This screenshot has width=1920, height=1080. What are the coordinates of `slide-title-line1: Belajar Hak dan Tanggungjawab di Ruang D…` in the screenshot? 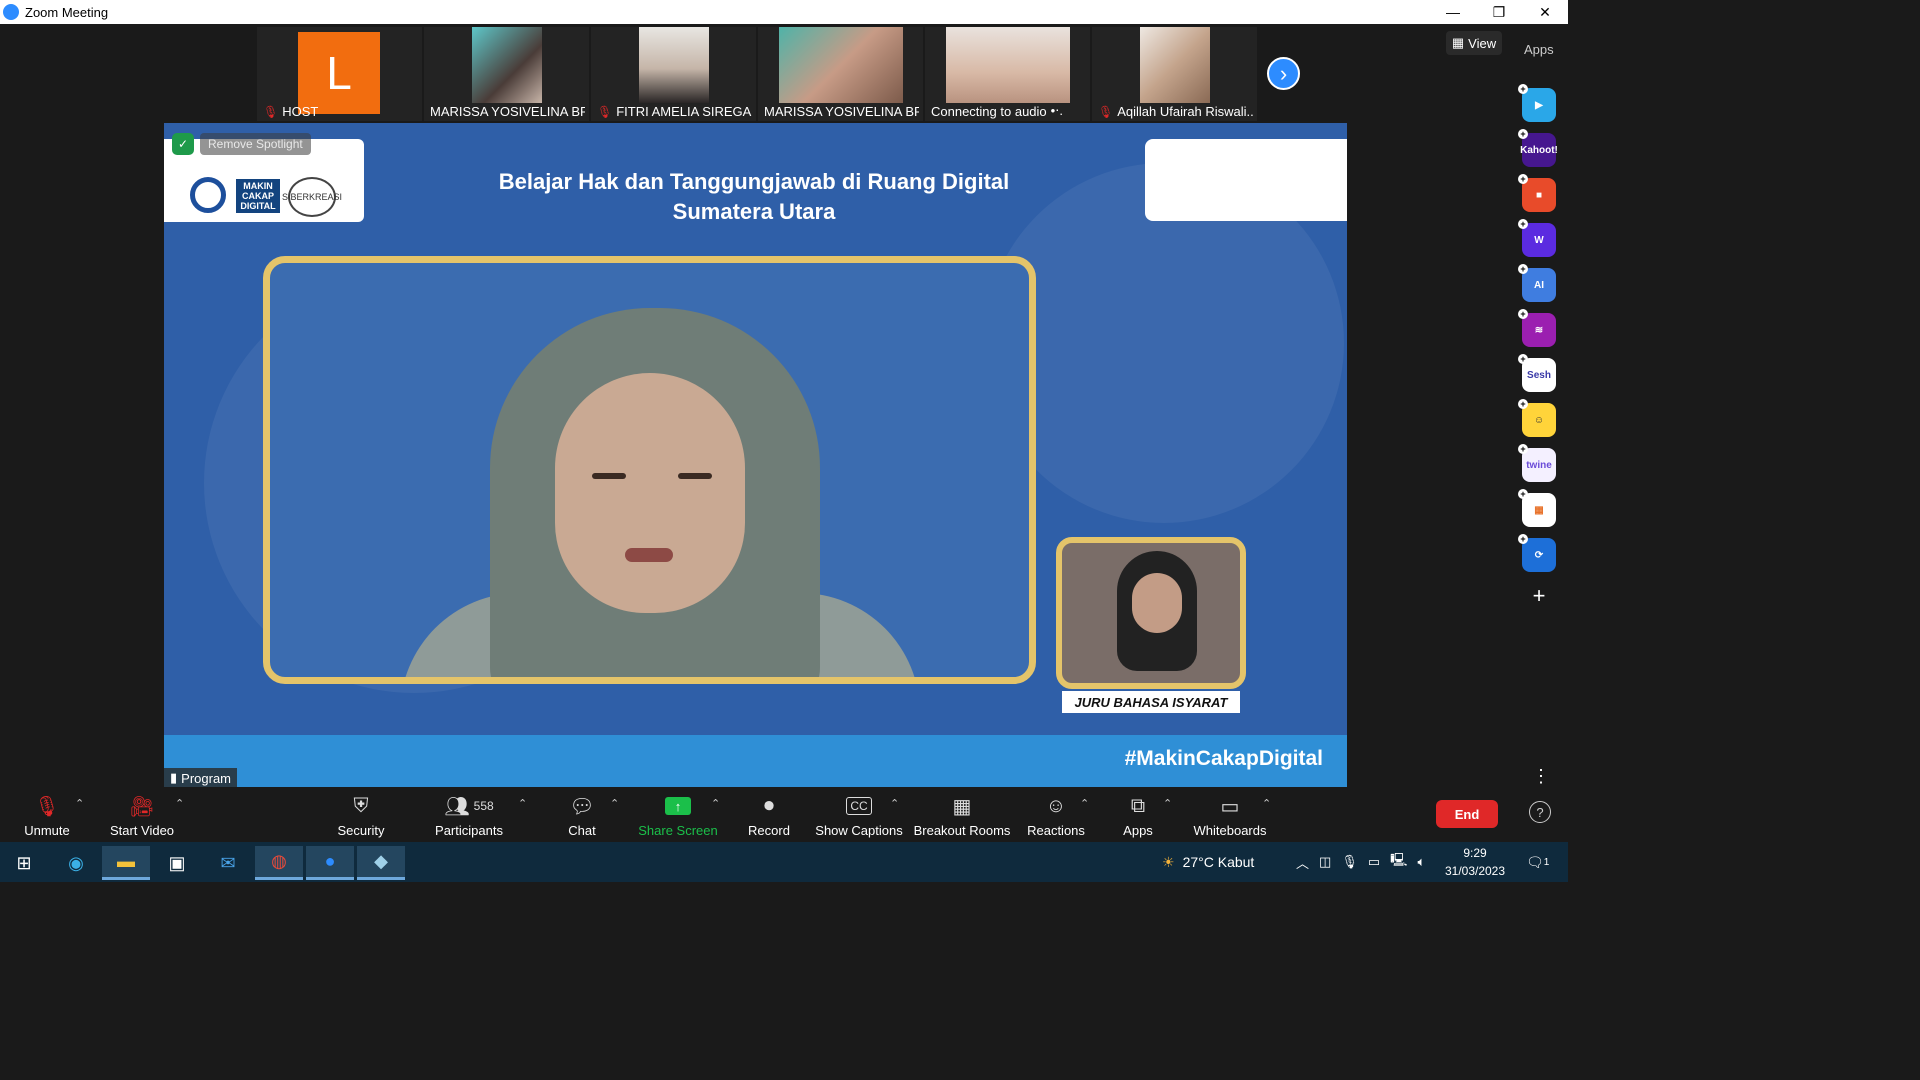 It's located at (754, 181).